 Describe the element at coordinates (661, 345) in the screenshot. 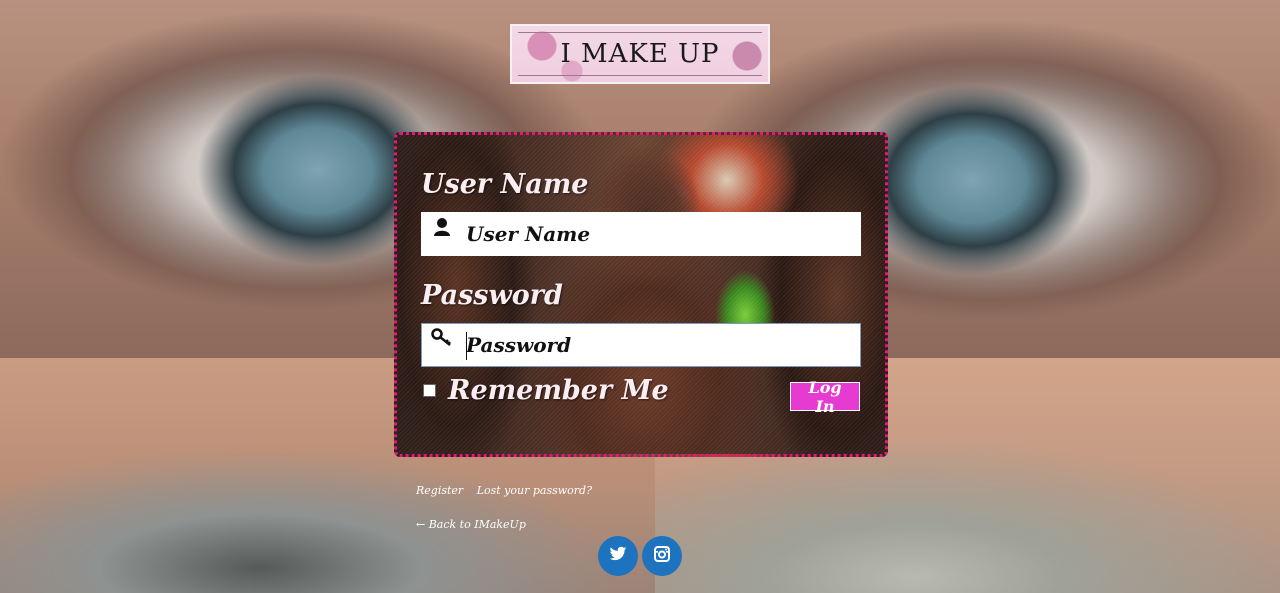

I see `password-input` at that location.